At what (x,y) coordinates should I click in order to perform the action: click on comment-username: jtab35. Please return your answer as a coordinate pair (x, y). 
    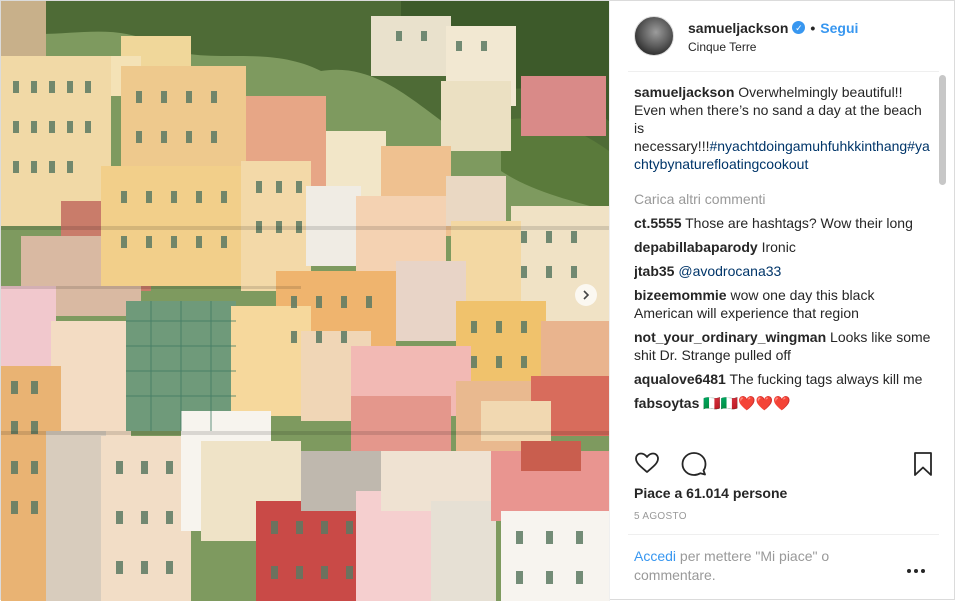
    Looking at the image, I should click on (654, 271).